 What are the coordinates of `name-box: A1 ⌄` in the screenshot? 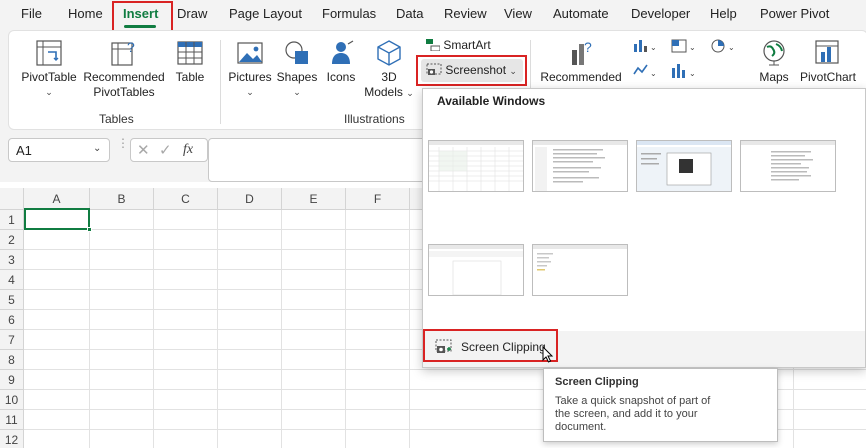 It's located at (59, 150).